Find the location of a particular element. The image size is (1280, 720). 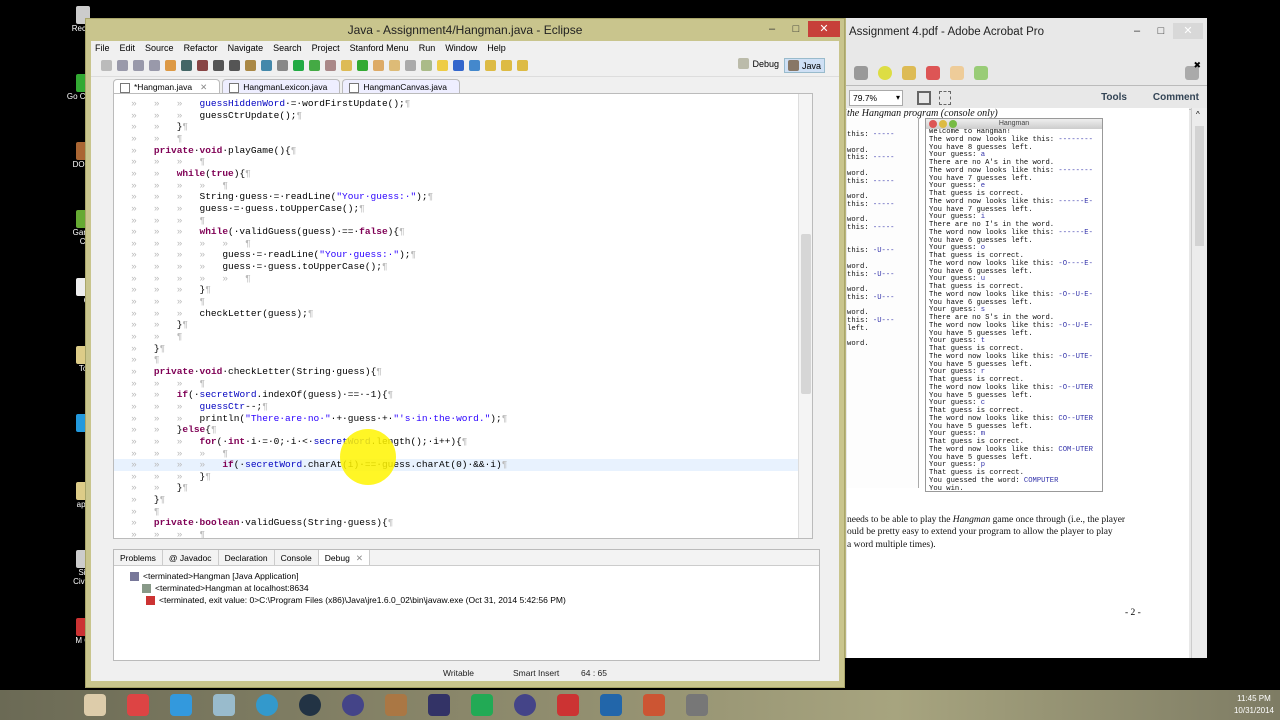

editor-scrollbar is located at coordinates (805, 316).